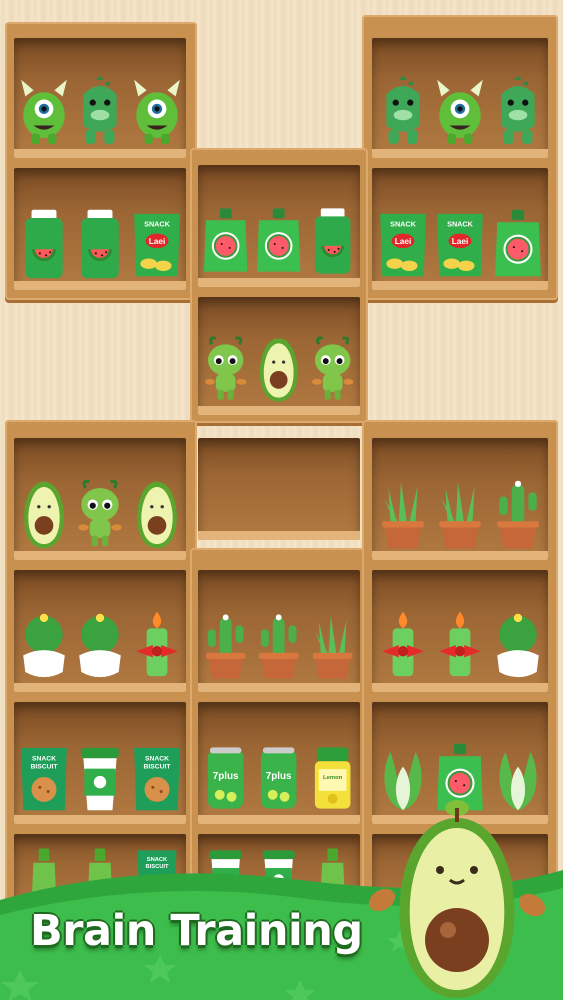 Image resolution: width=563 pixels, height=1000 pixels. Describe the element at coordinates (196, 931) in the screenshot. I see `banner-title: Brain Training` at that location.